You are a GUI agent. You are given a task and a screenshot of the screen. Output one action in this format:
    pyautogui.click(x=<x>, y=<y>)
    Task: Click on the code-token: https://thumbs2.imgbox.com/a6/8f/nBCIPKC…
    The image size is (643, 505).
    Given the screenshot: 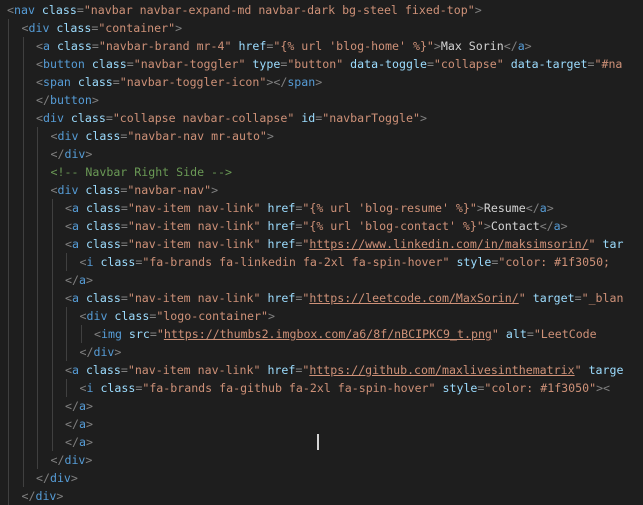 What is the action you would take?
    pyautogui.click(x=328, y=334)
    